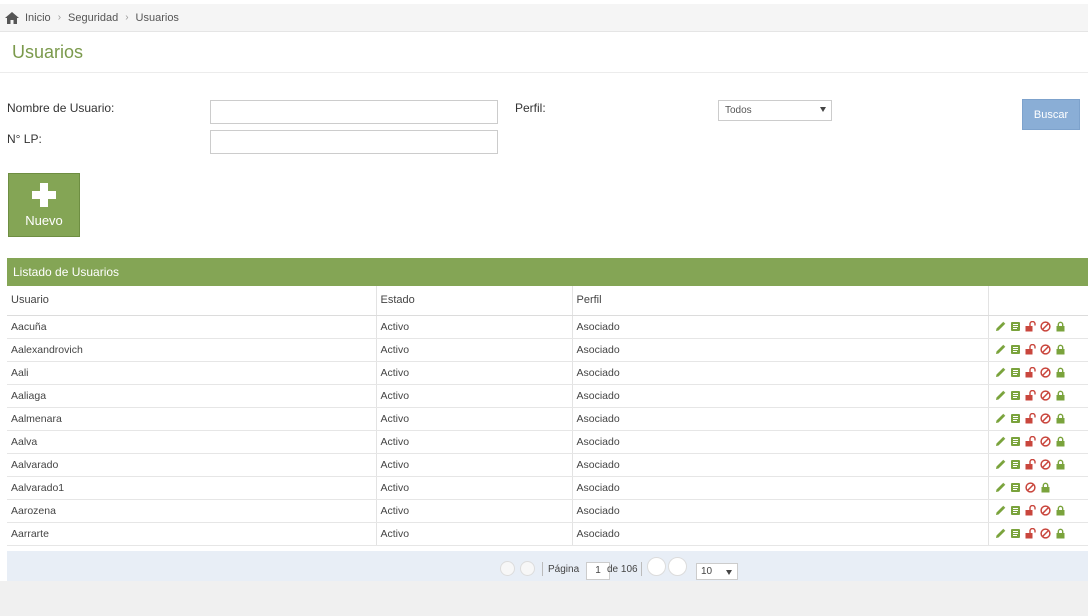 Image resolution: width=1088 pixels, height=616 pixels. What do you see at coordinates (507, 568) in the screenshot?
I see `first-page-button` at bounding box center [507, 568].